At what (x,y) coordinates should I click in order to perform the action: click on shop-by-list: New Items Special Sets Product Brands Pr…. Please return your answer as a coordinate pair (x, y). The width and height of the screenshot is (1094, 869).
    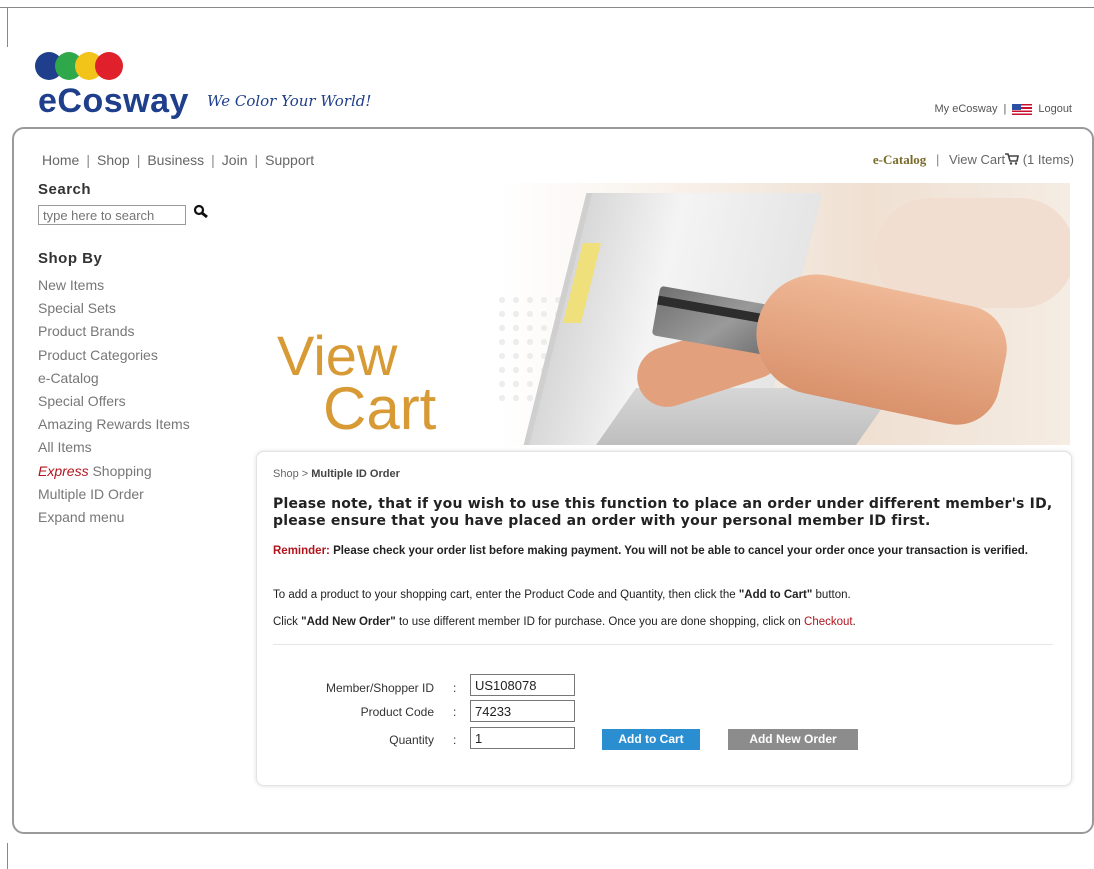
    Looking at the image, I should click on (114, 401).